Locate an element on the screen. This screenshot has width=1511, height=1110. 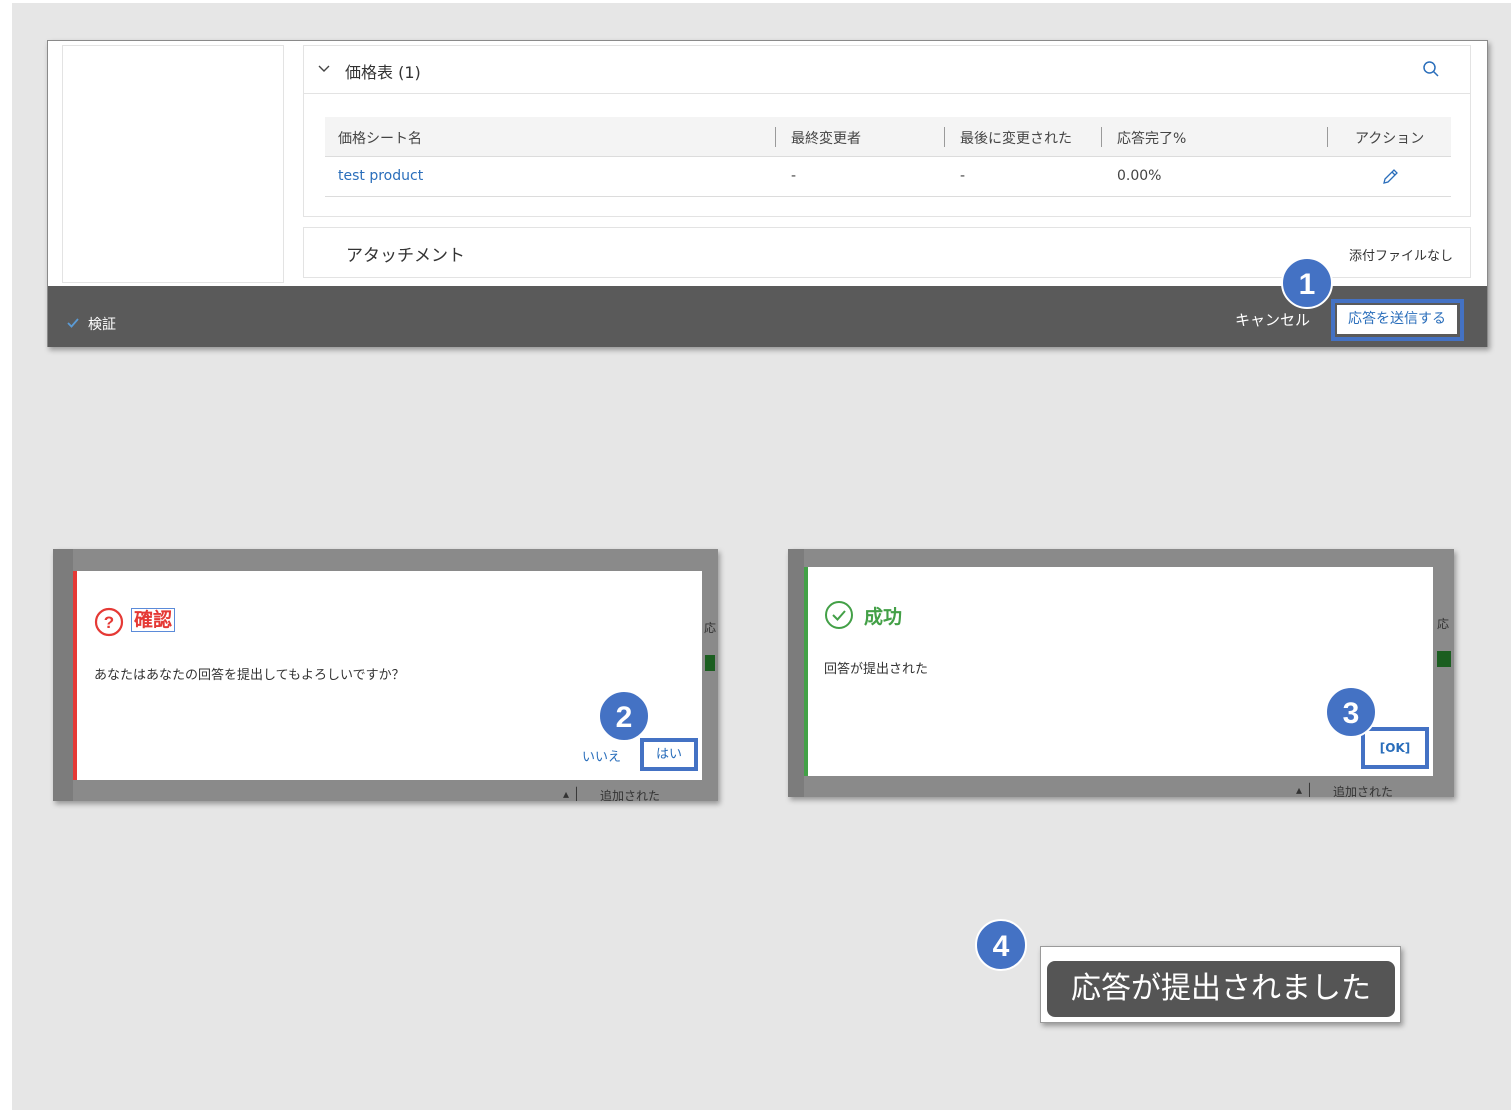
cancel-button: キャンセル is located at coordinates (1272, 319).